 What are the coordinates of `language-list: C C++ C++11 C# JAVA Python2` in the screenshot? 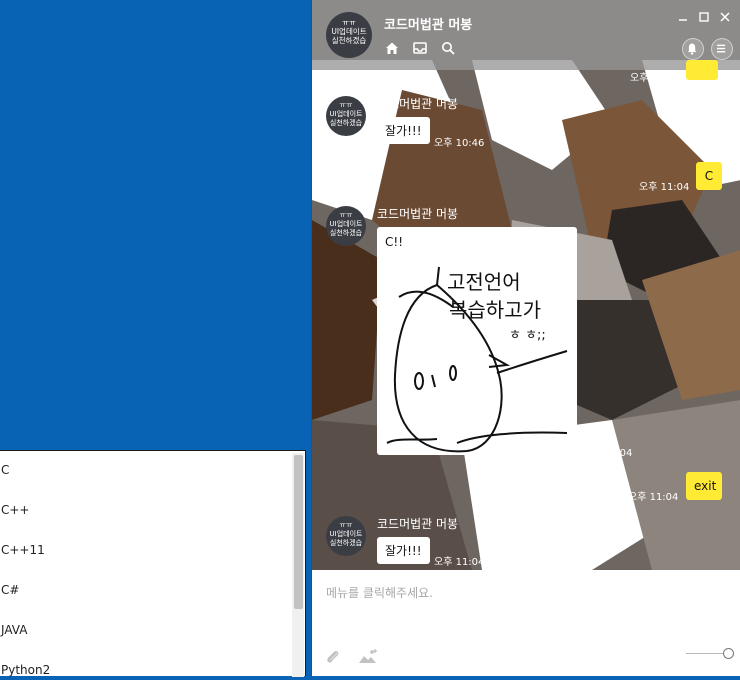 It's located at (145, 564).